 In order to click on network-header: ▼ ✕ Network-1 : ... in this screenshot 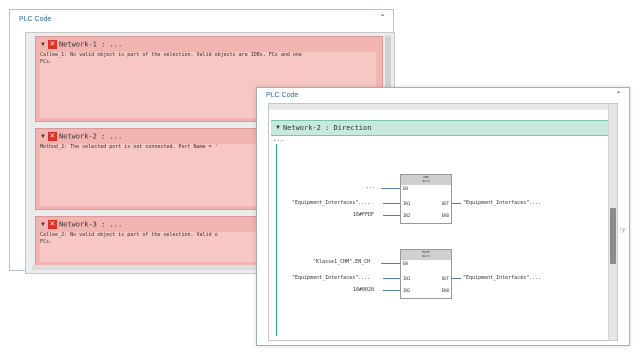, I will do `click(81, 45)`.